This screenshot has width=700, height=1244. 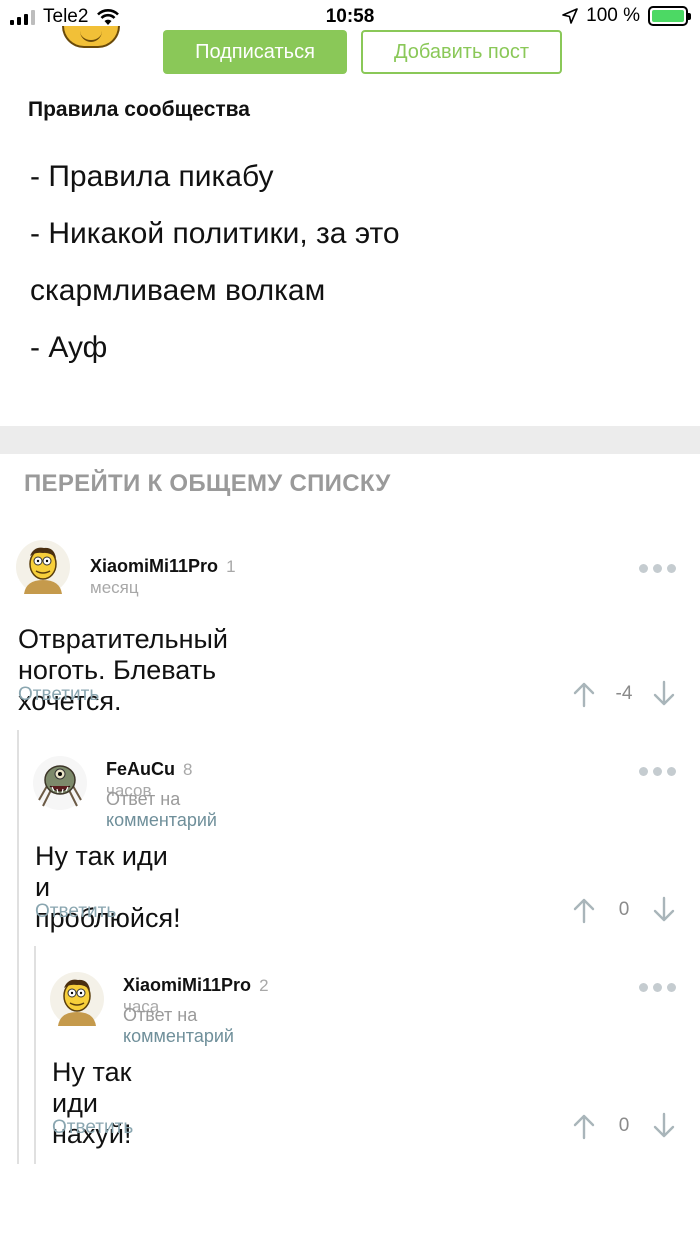 I want to click on battery-percent: 100 %, so click(x=613, y=15).